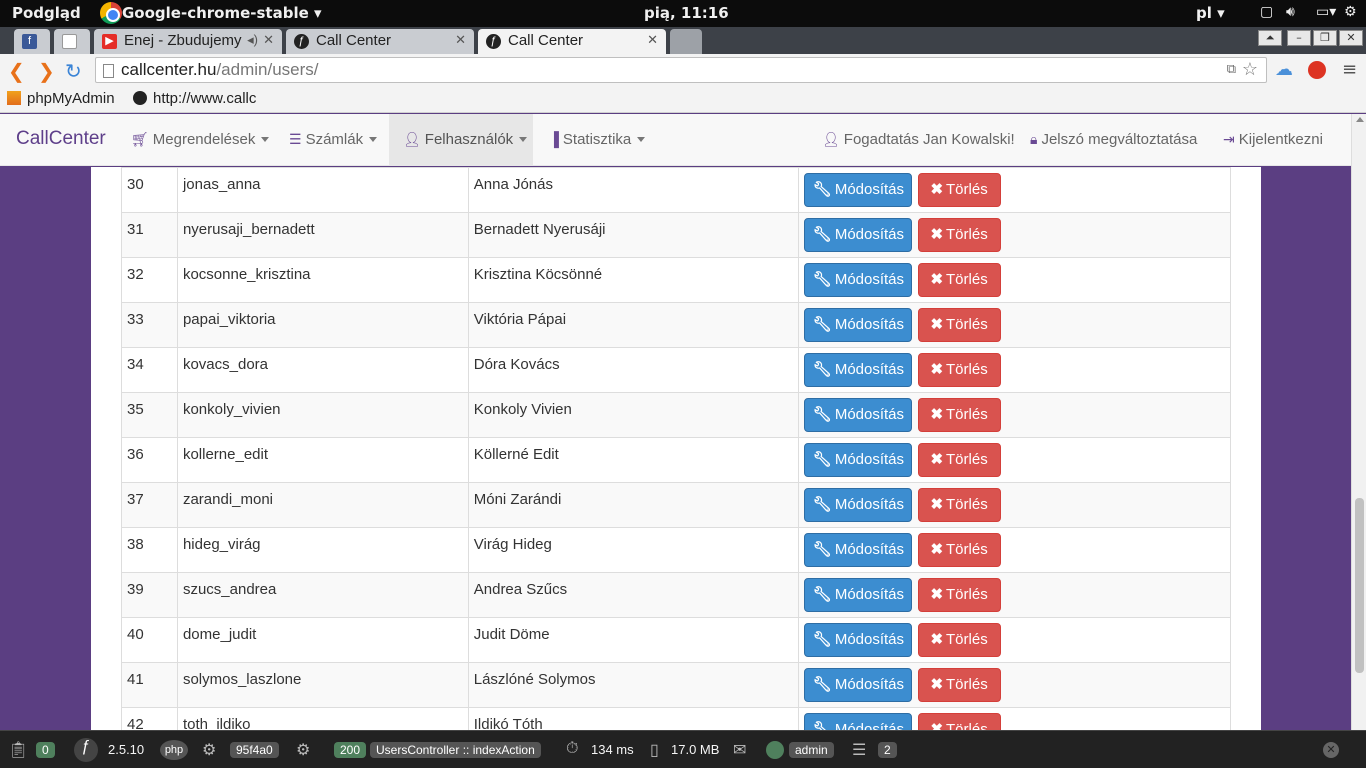 The height and width of the screenshot is (768, 1366). I want to click on user-fullname: Krisztina Köcsönné, so click(633, 280).